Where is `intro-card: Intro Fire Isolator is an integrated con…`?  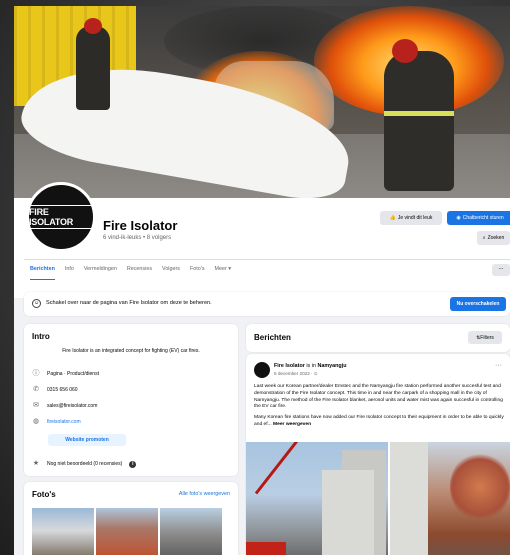
intro-card: Intro Fire Isolator is an integrated con… is located at coordinates (131, 400).